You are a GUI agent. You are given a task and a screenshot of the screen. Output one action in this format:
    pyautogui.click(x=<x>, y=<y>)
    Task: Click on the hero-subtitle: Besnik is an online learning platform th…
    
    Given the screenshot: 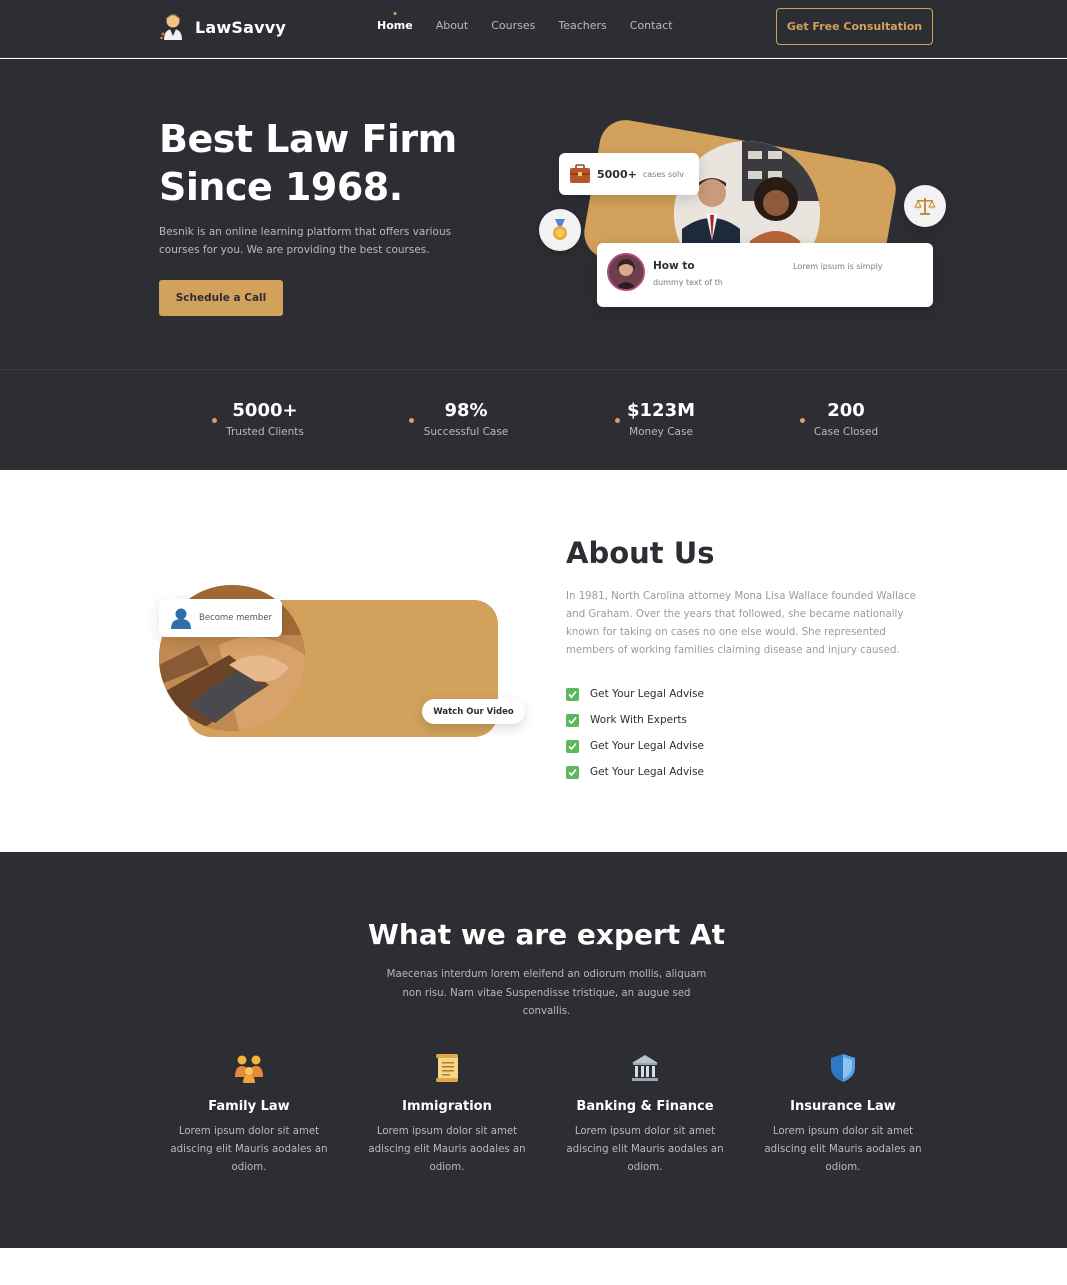 What is the action you would take?
    pyautogui.click(x=305, y=241)
    